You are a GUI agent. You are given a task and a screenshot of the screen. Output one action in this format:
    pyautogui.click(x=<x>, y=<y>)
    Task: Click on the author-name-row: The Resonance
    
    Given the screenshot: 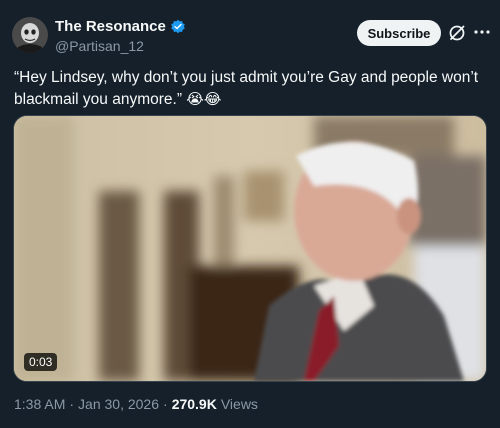 What is the action you would take?
    pyautogui.click(x=120, y=26)
    